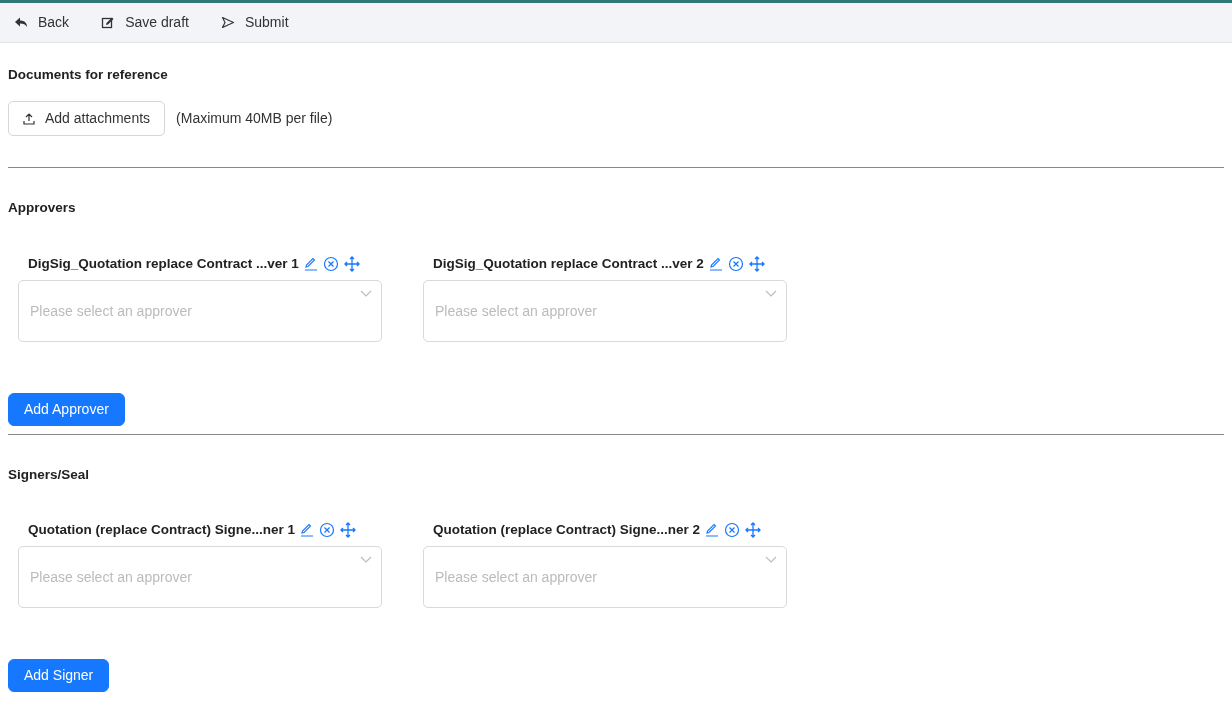 The width and height of the screenshot is (1232, 704). What do you see at coordinates (254, 22) in the screenshot?
I see `toolbar-button: Submit` at bounding box center [254, 22].